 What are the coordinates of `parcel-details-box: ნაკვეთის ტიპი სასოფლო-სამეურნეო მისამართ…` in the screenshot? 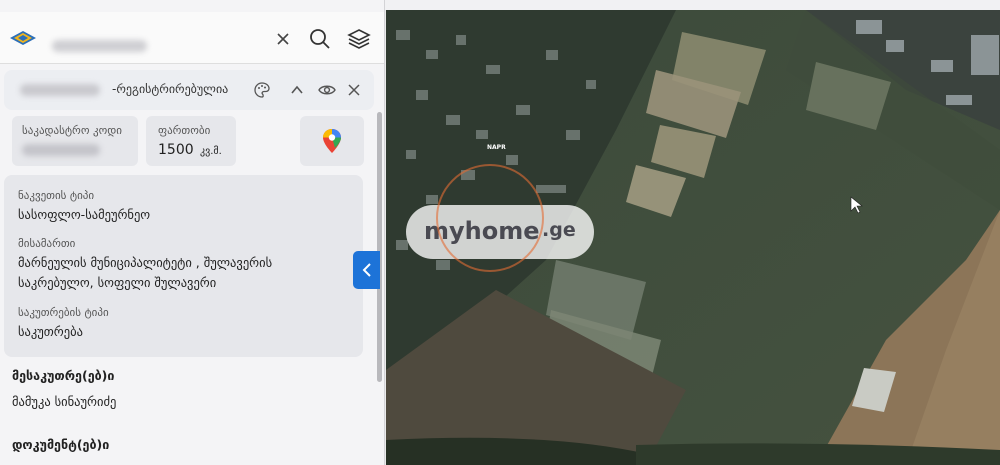 It's located at (183, 266).